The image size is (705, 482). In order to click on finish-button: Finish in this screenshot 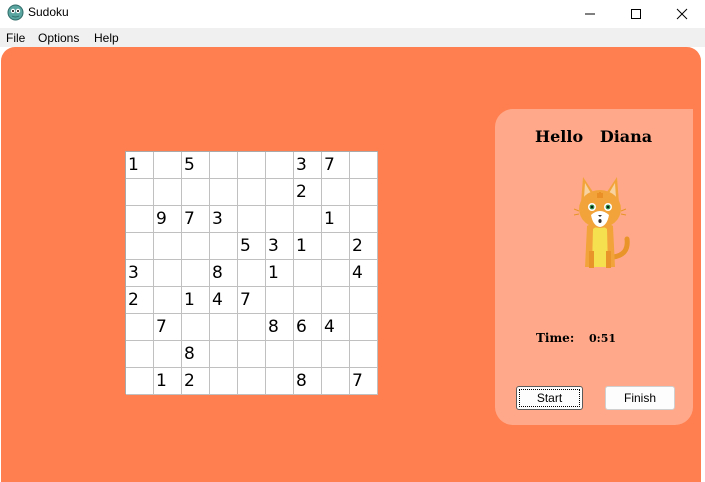, I will do `click(640, 398)`.